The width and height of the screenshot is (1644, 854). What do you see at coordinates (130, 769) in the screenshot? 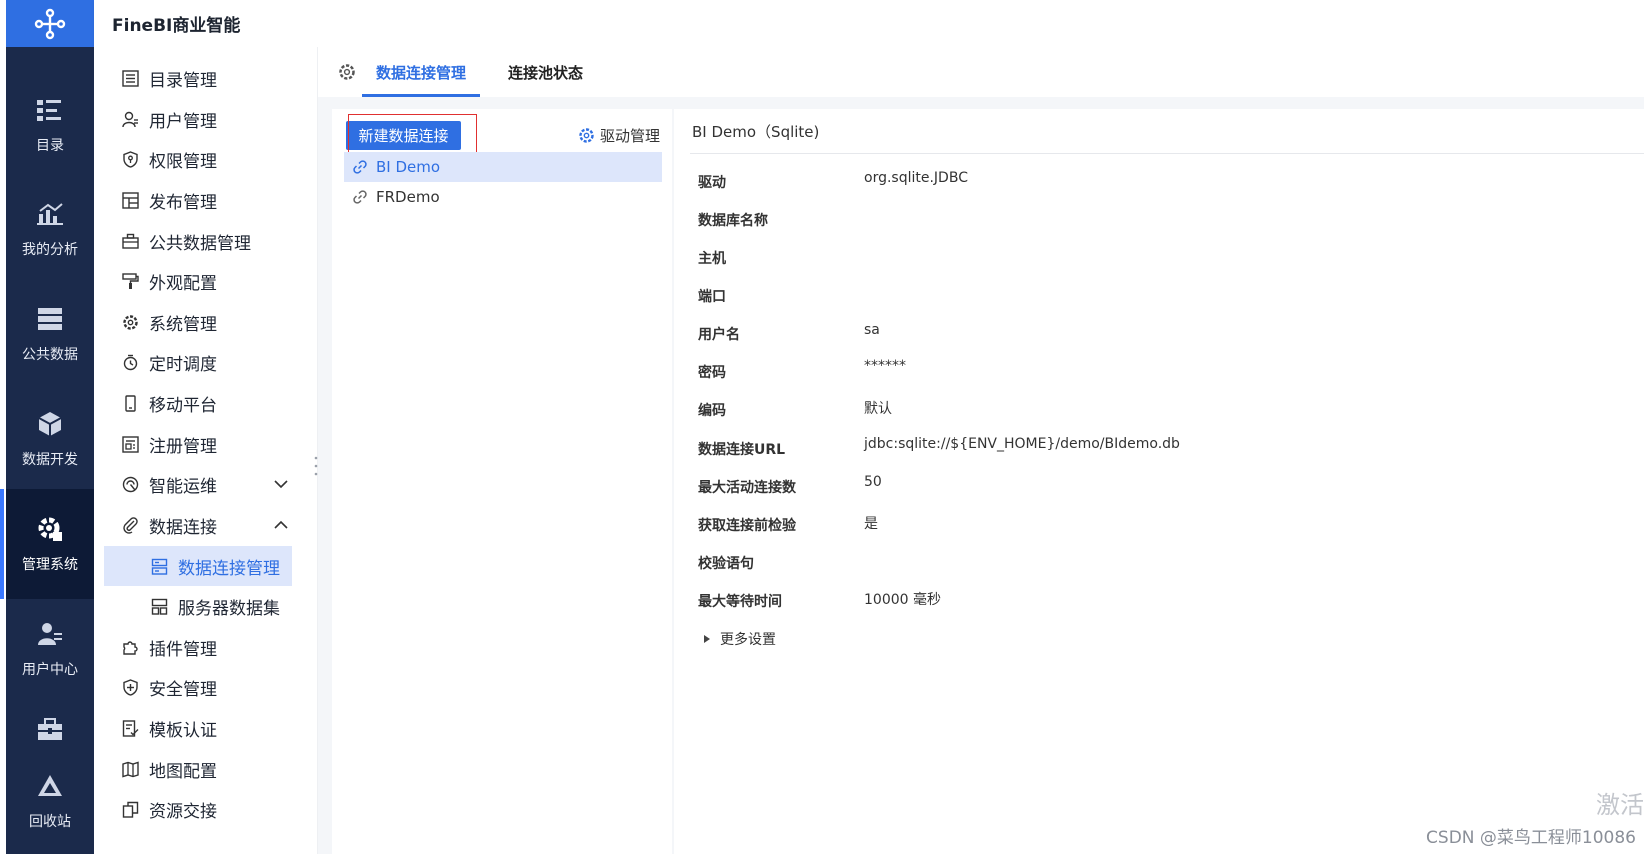
I see `map-icon` at bounding box center [130, 769].